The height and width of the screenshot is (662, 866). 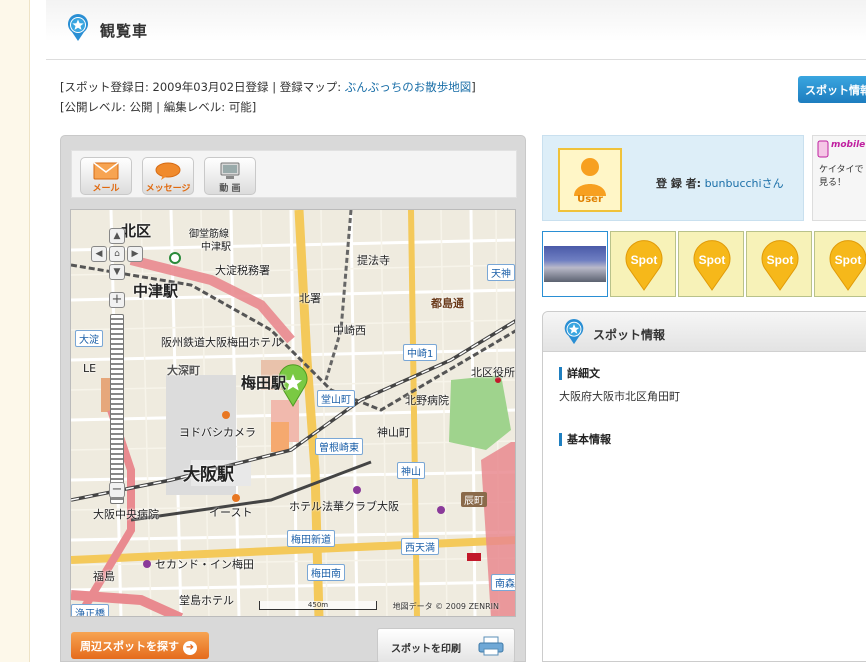 I want to click on photo-thumbnails: Spot Spot Spot Spot, so click(x=704, y=265).